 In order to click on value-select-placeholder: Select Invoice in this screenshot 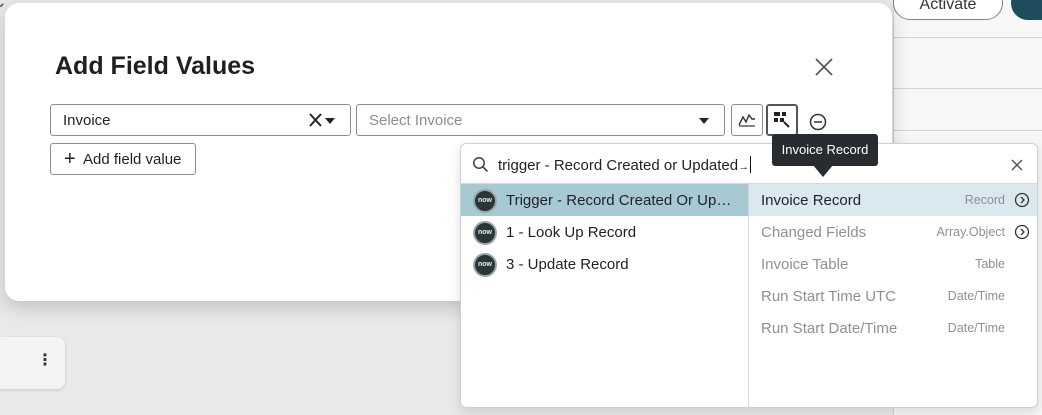, I will do `click(416, 120)`.